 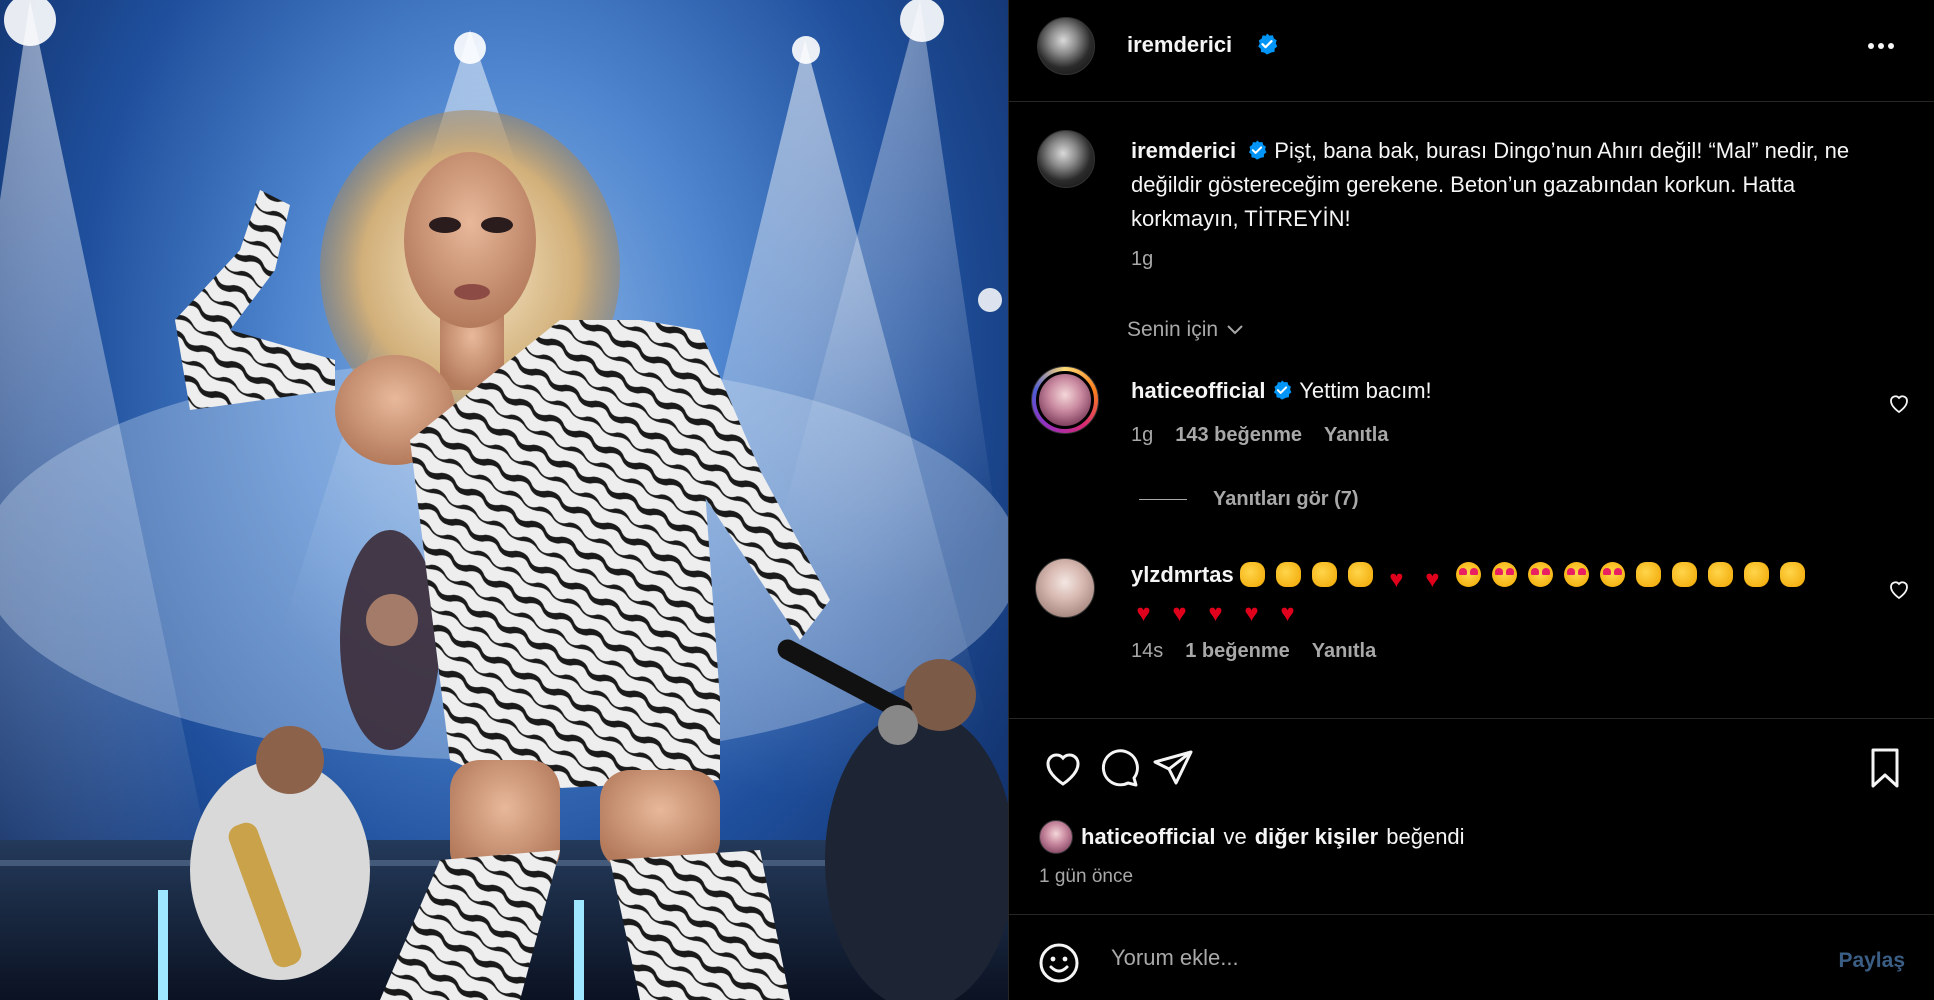 What do you see at coordinates (1163, 499) in the screenshot?
I see `replies-divider-line` at bounding box center [1163, 499].